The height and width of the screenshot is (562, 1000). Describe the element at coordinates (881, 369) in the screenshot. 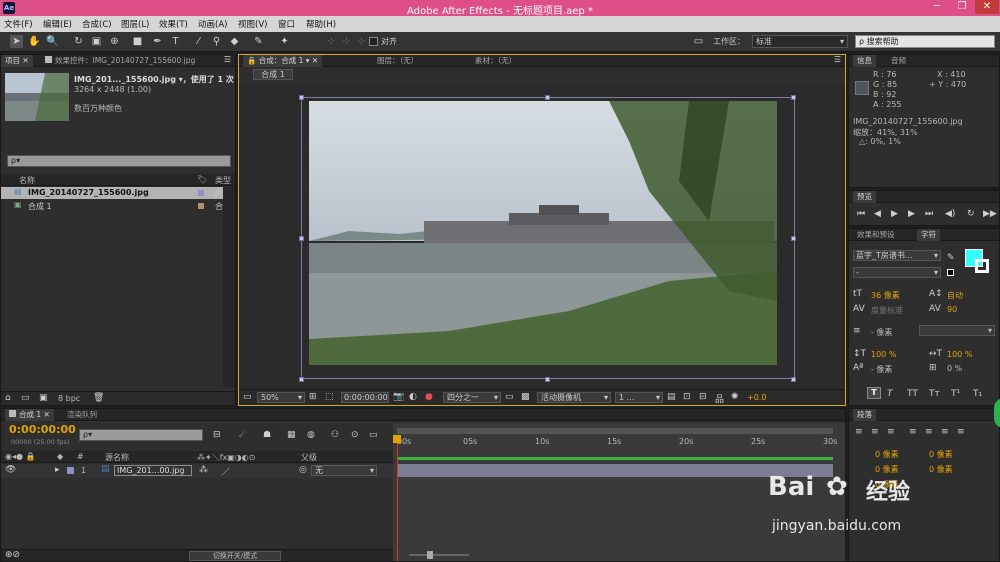

I see `baseline-shift-value: - 像素` at that location.